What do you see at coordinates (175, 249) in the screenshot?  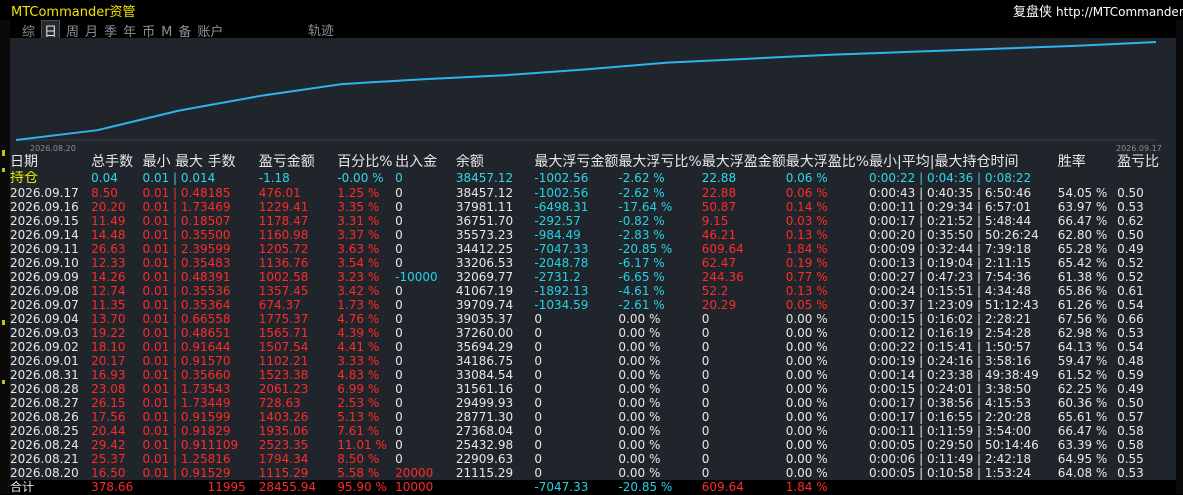 I see `min-max-lots: 0.01 | 2.39` at bounding box center [175, 249].